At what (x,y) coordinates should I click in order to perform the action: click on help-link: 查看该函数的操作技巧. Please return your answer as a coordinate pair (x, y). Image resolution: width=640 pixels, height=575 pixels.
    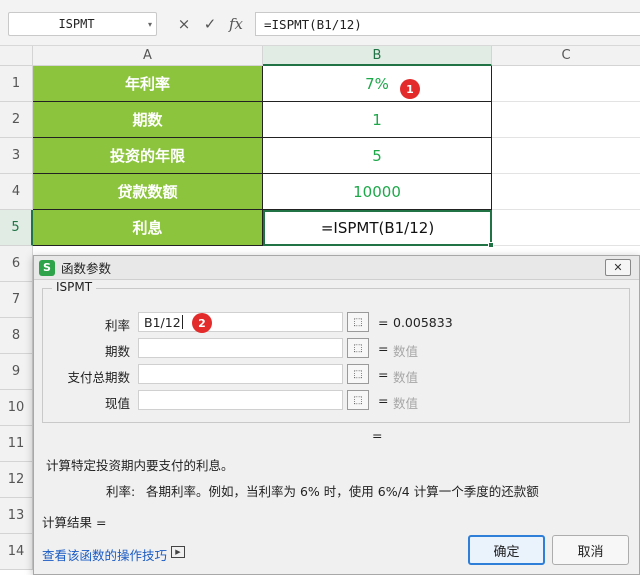
    Looking at the image, I should click on (104, 554).